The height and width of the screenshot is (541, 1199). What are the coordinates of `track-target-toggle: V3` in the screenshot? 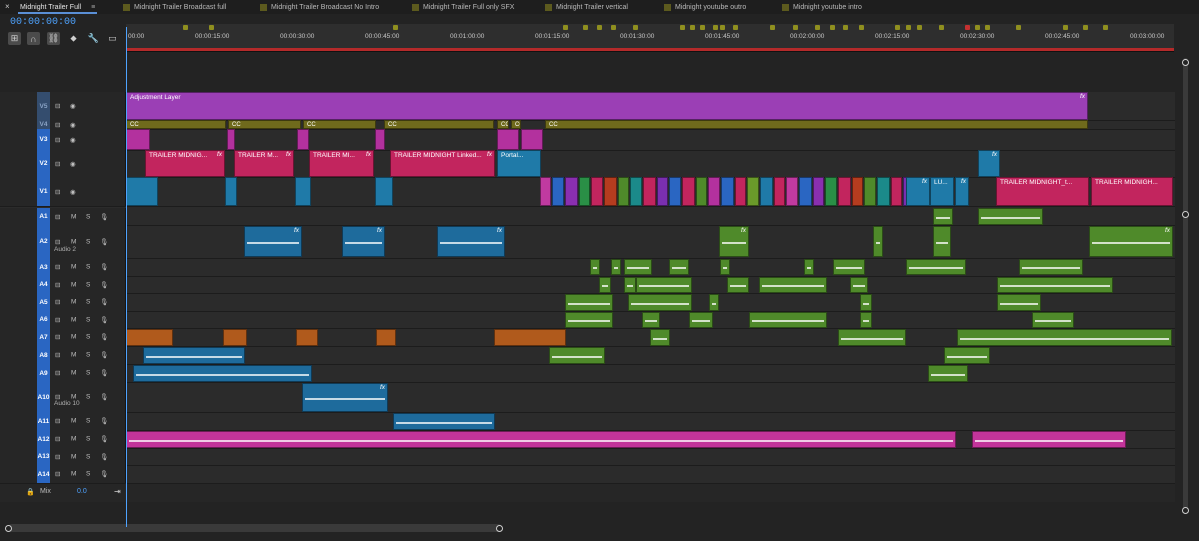 It's located at (43, 139).